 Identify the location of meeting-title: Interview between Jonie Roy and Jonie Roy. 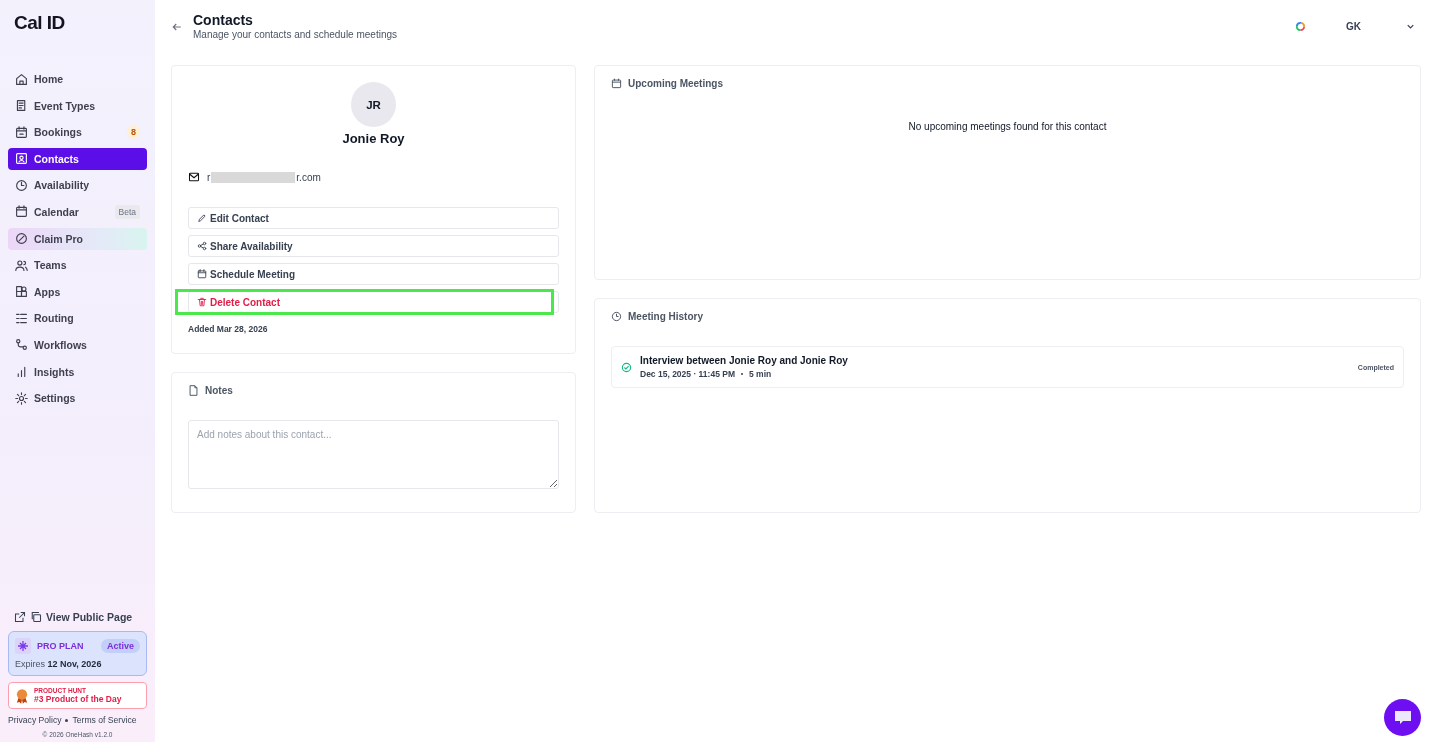
(744, 360).